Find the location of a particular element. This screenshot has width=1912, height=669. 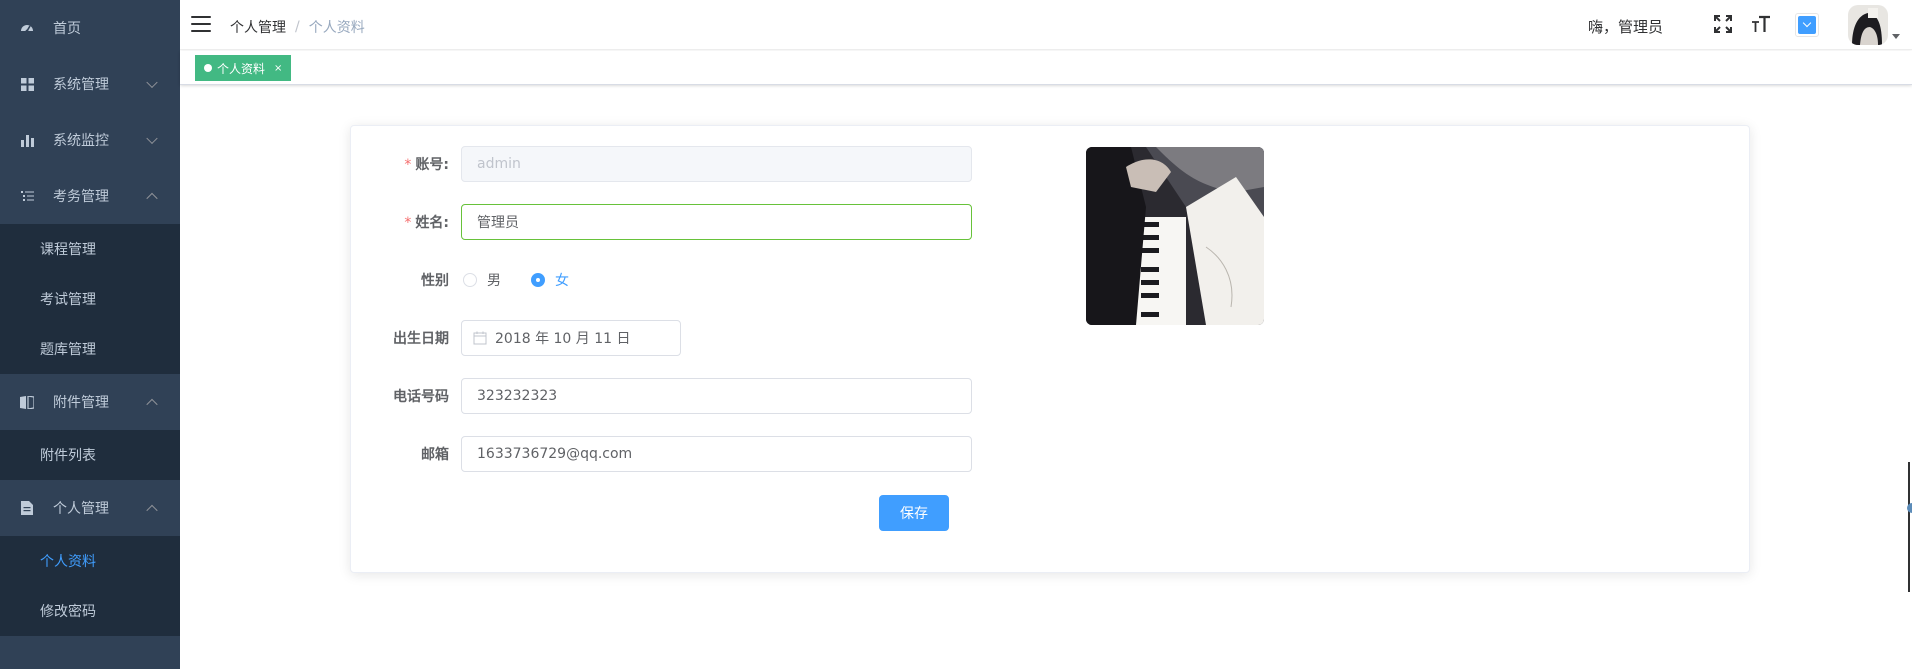

name-input: 管理员 is located at coordinates (716, 222).